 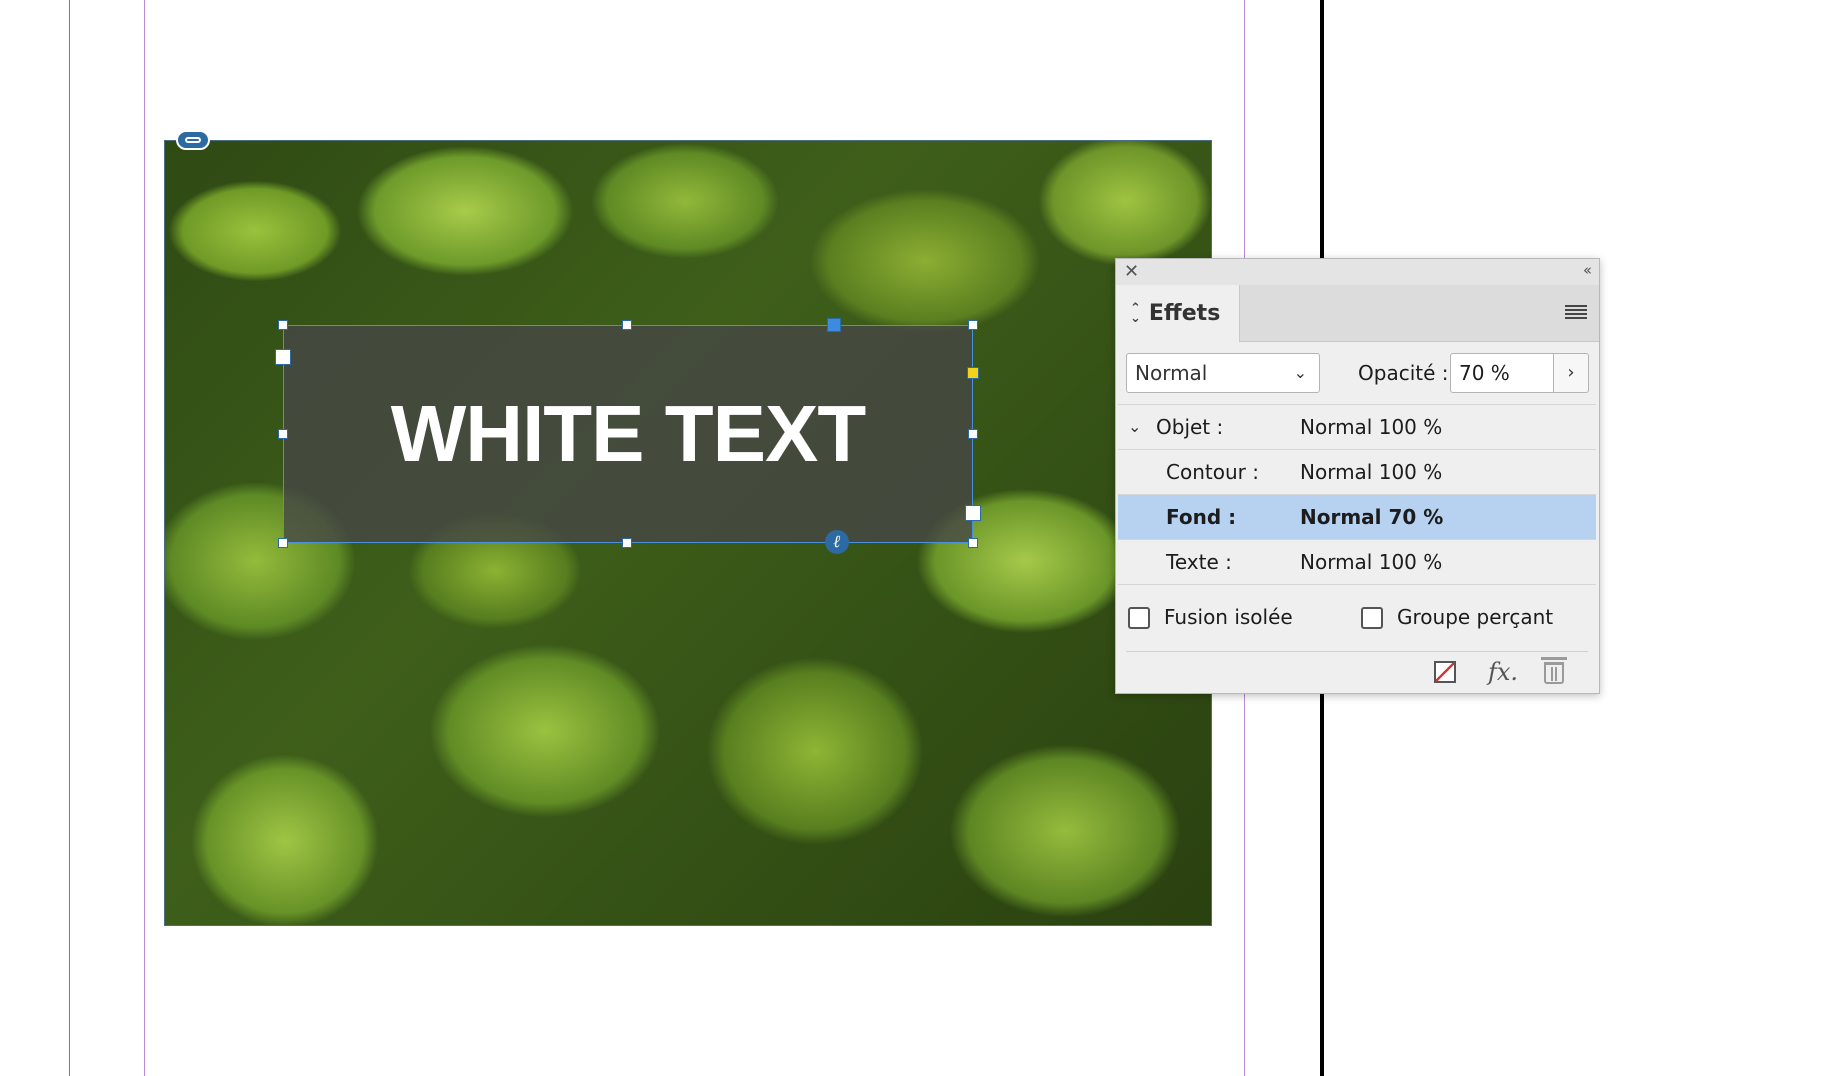 What do you see at coordinates (283, 357) in the screenshot?
I see `in-port-handle` at bounding box center [283, 357].